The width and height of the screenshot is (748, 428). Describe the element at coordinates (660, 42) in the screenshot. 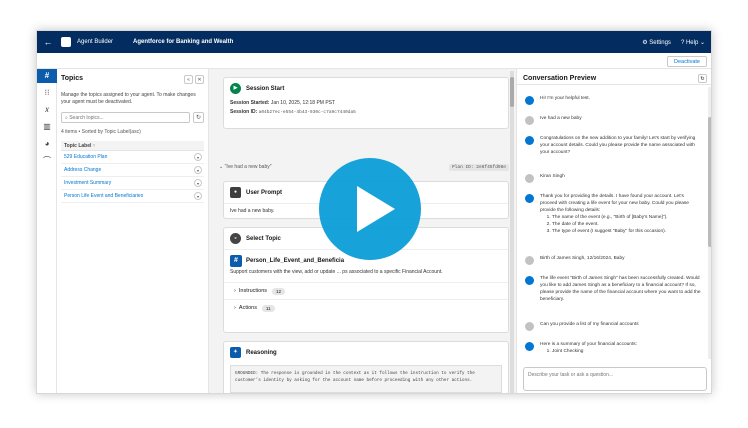

I see `settings-label: Settings` at that location.